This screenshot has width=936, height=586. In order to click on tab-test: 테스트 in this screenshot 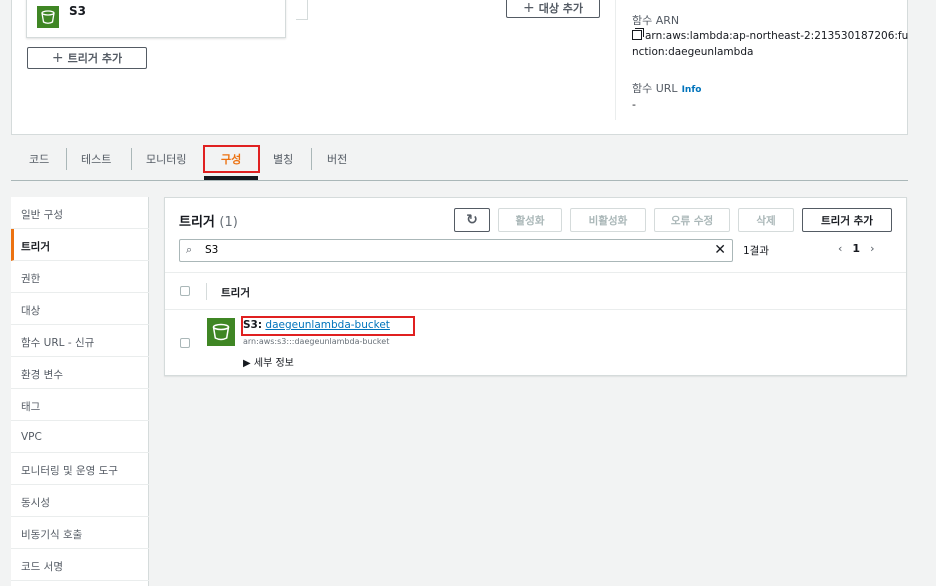, I will do `click(96, 159)`.